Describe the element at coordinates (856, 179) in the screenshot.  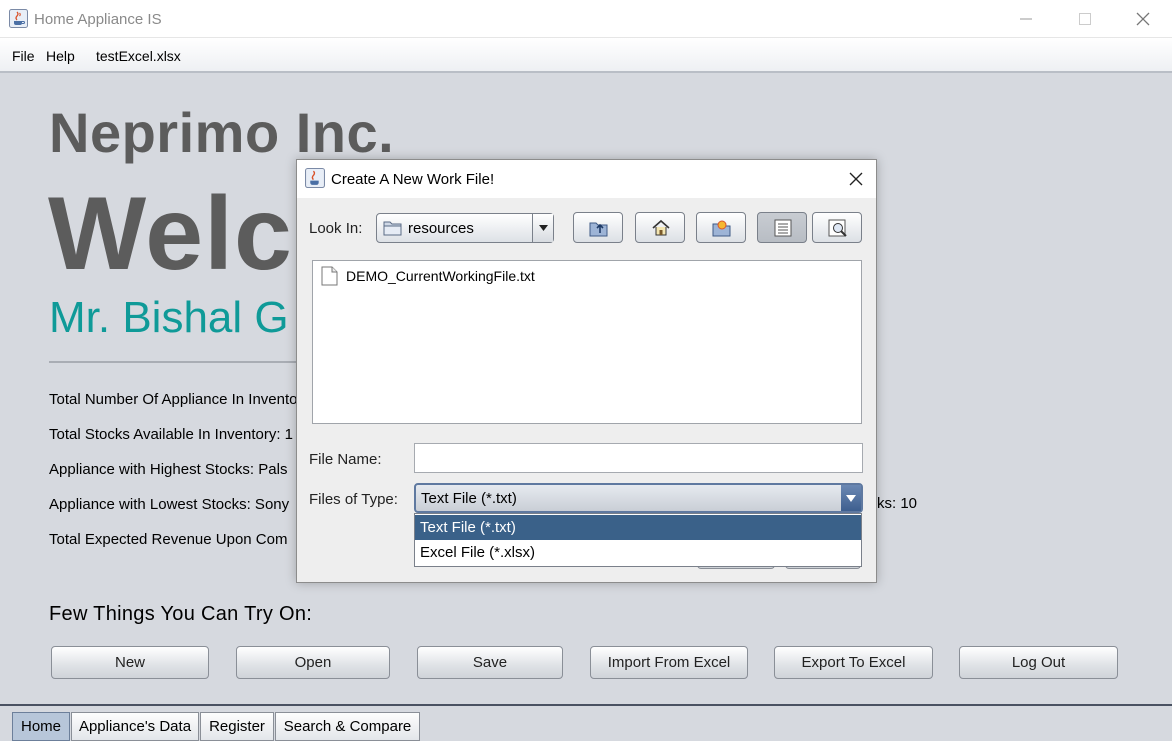
I see `dialog-close-icon` at that location.